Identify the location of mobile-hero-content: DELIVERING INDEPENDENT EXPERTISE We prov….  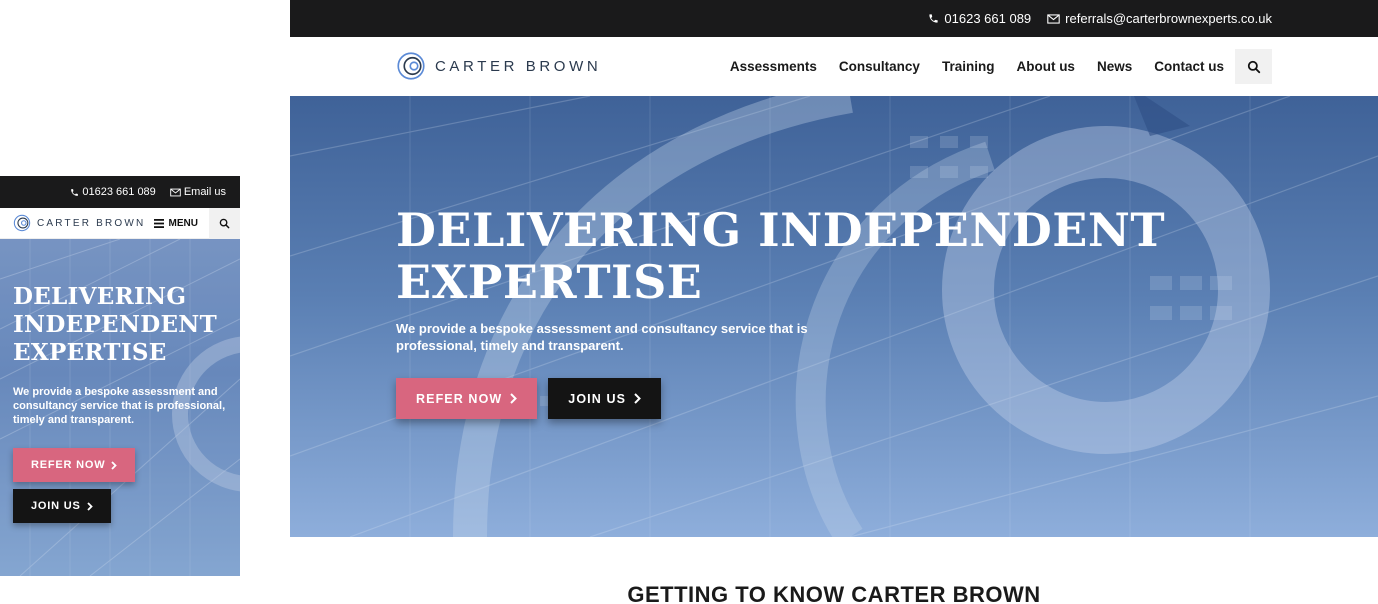
(120, 381).